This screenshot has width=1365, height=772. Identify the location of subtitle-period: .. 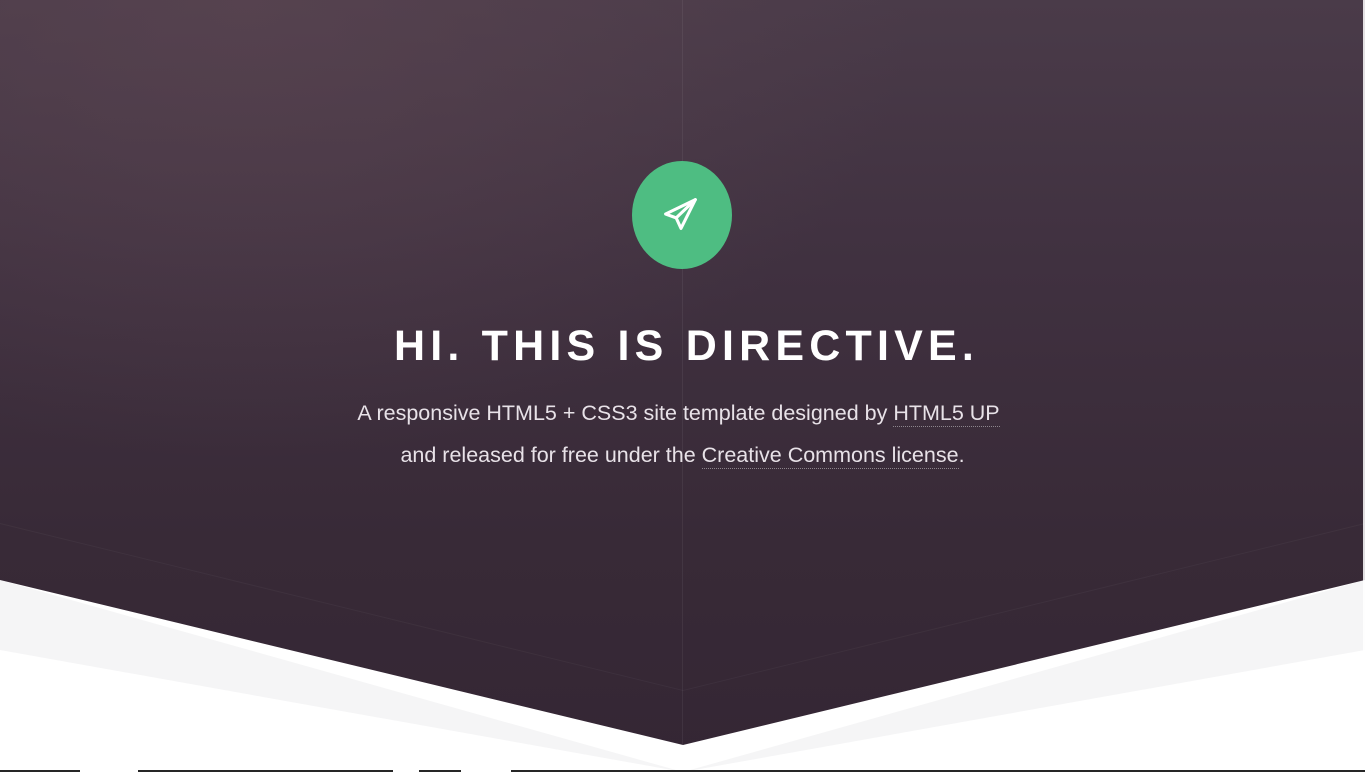
(961, 455).